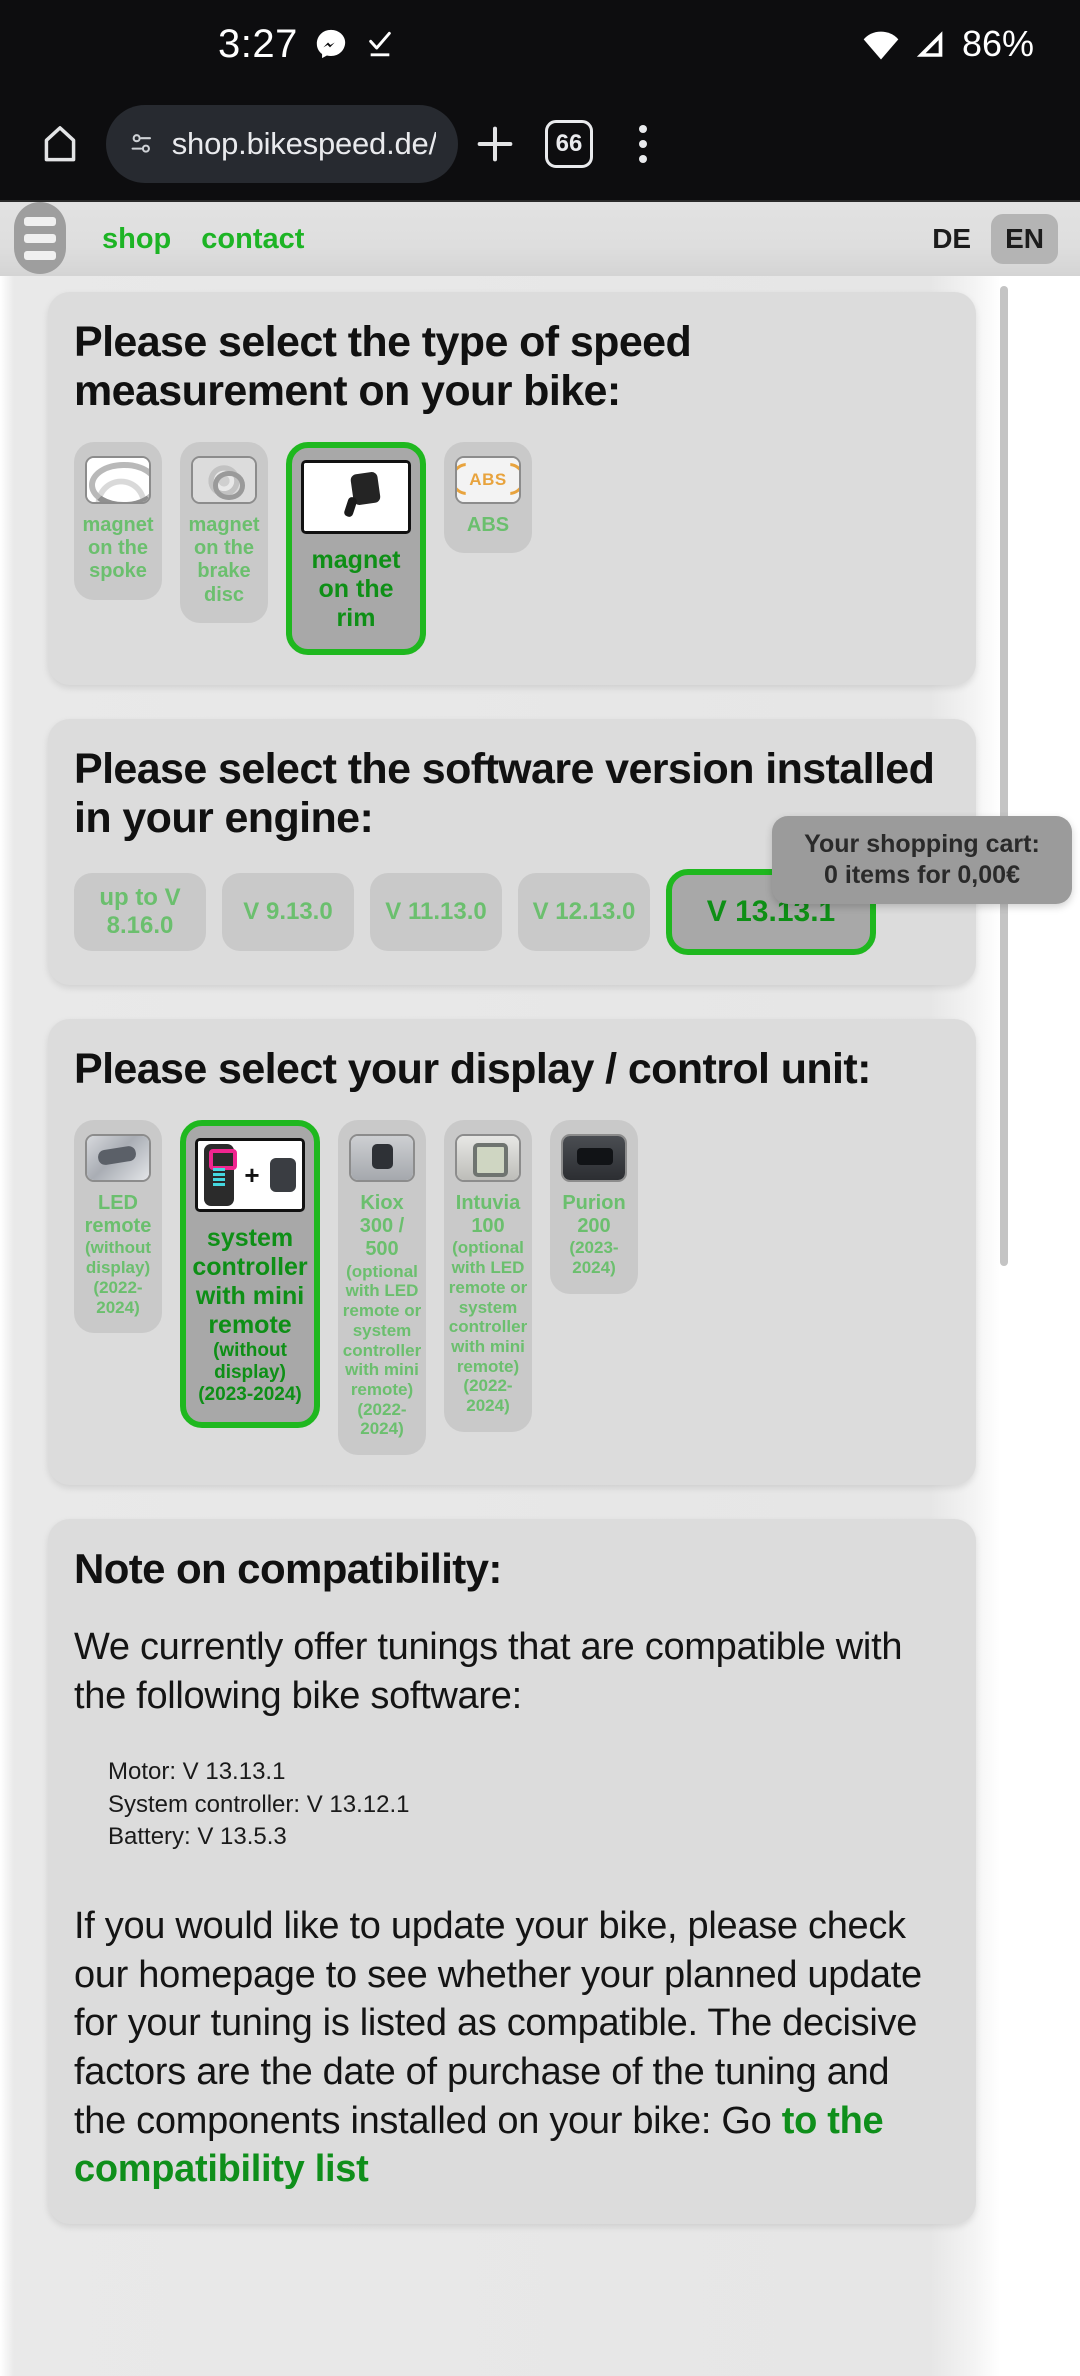 This screenshot has width=1080, height=2376. Describe the element at coordinates (221, 1175) in the screenshot. I see `system-controller-icon` at that location.